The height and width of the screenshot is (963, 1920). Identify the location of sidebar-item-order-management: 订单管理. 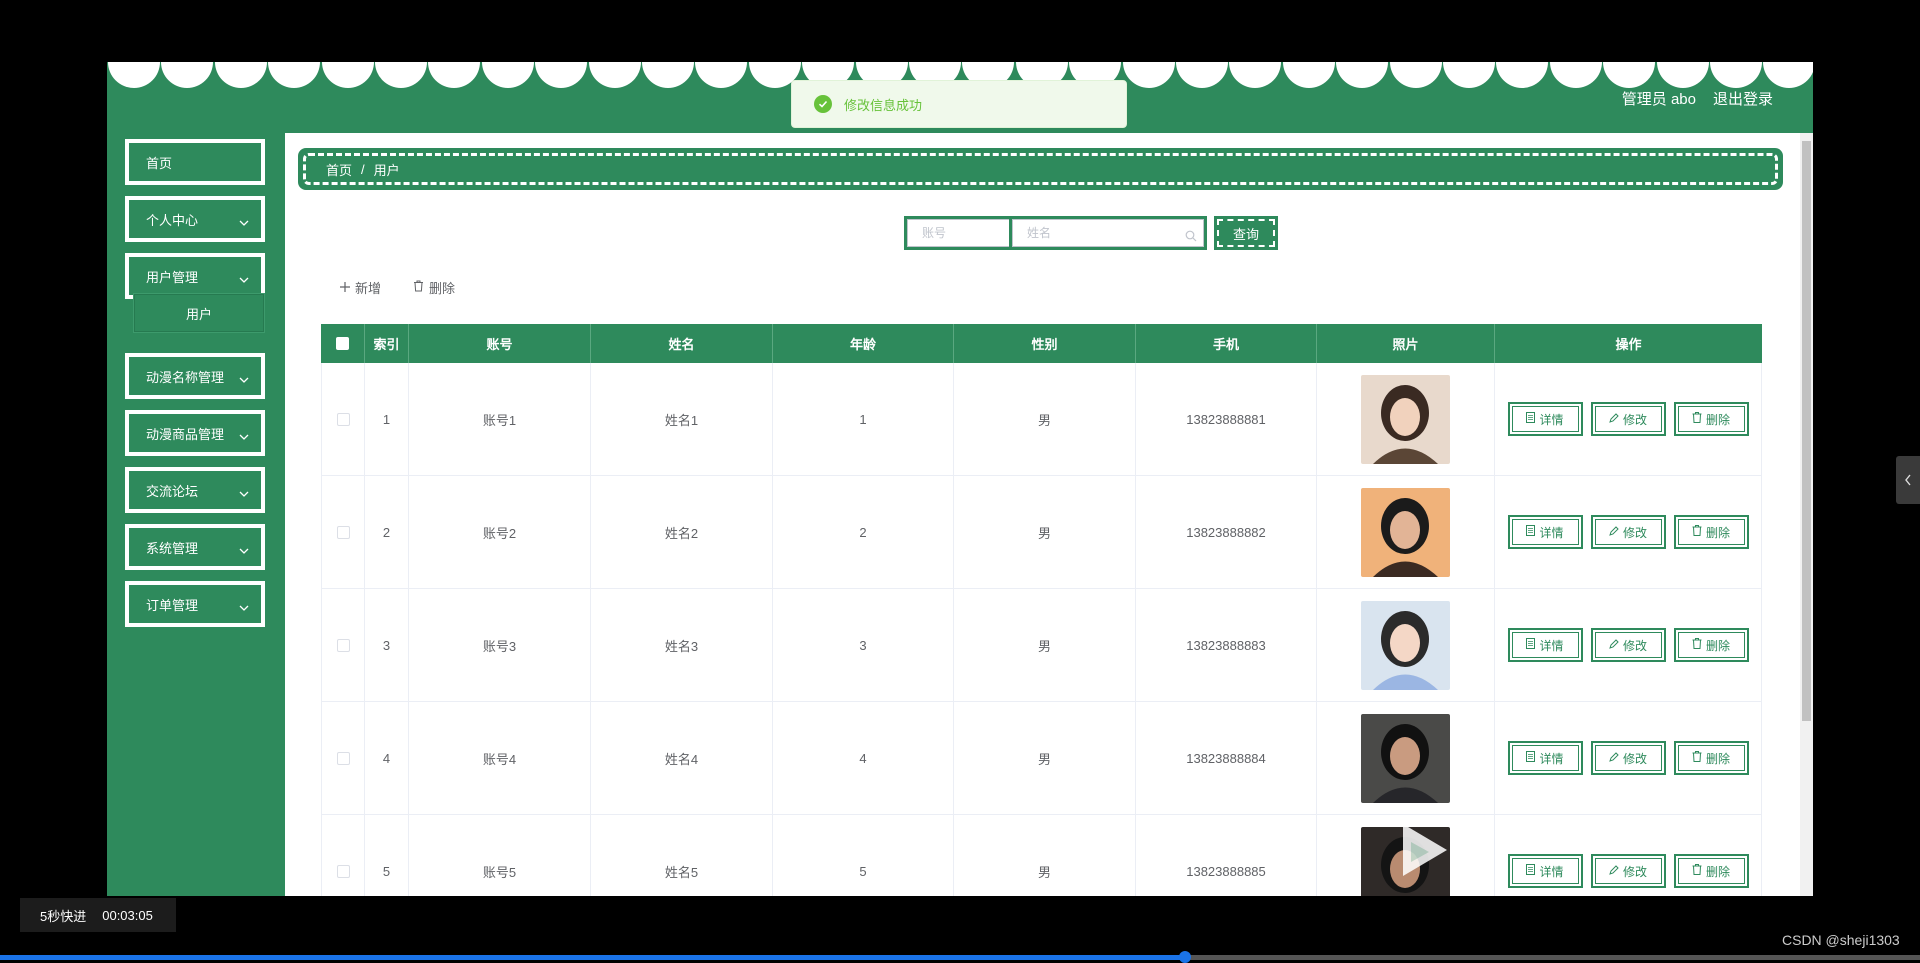
(195, 604).